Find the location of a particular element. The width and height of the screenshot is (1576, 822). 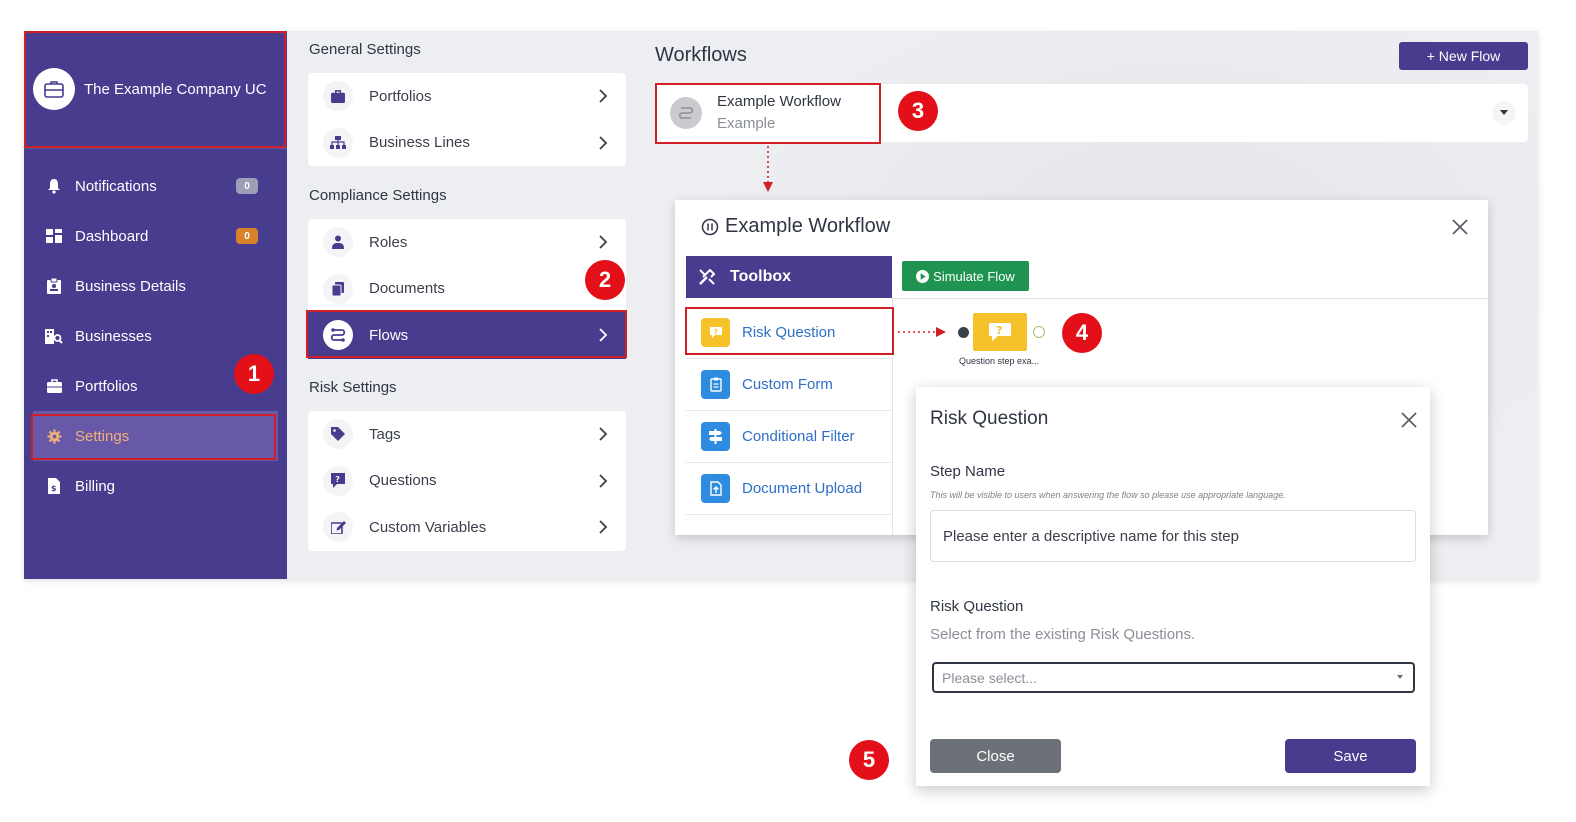

annotation-arrows is located at coordinates (854, 241).